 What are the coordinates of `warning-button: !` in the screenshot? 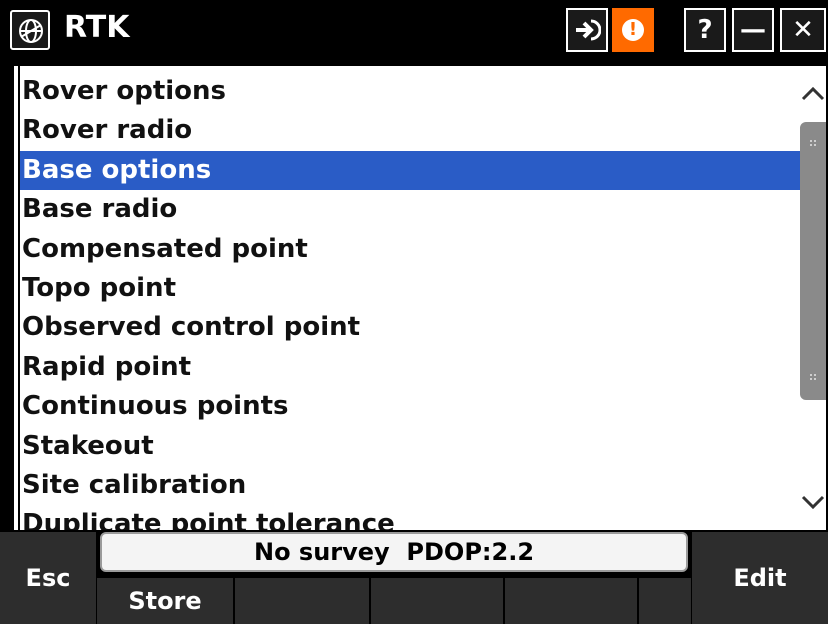 It's located at (633, 30).